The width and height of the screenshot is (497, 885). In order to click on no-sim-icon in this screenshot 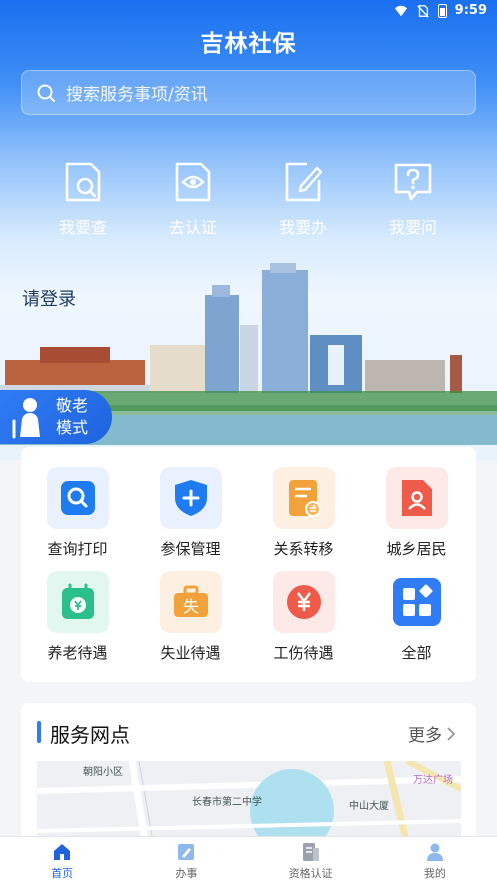, I will do `click(422, 11)`.